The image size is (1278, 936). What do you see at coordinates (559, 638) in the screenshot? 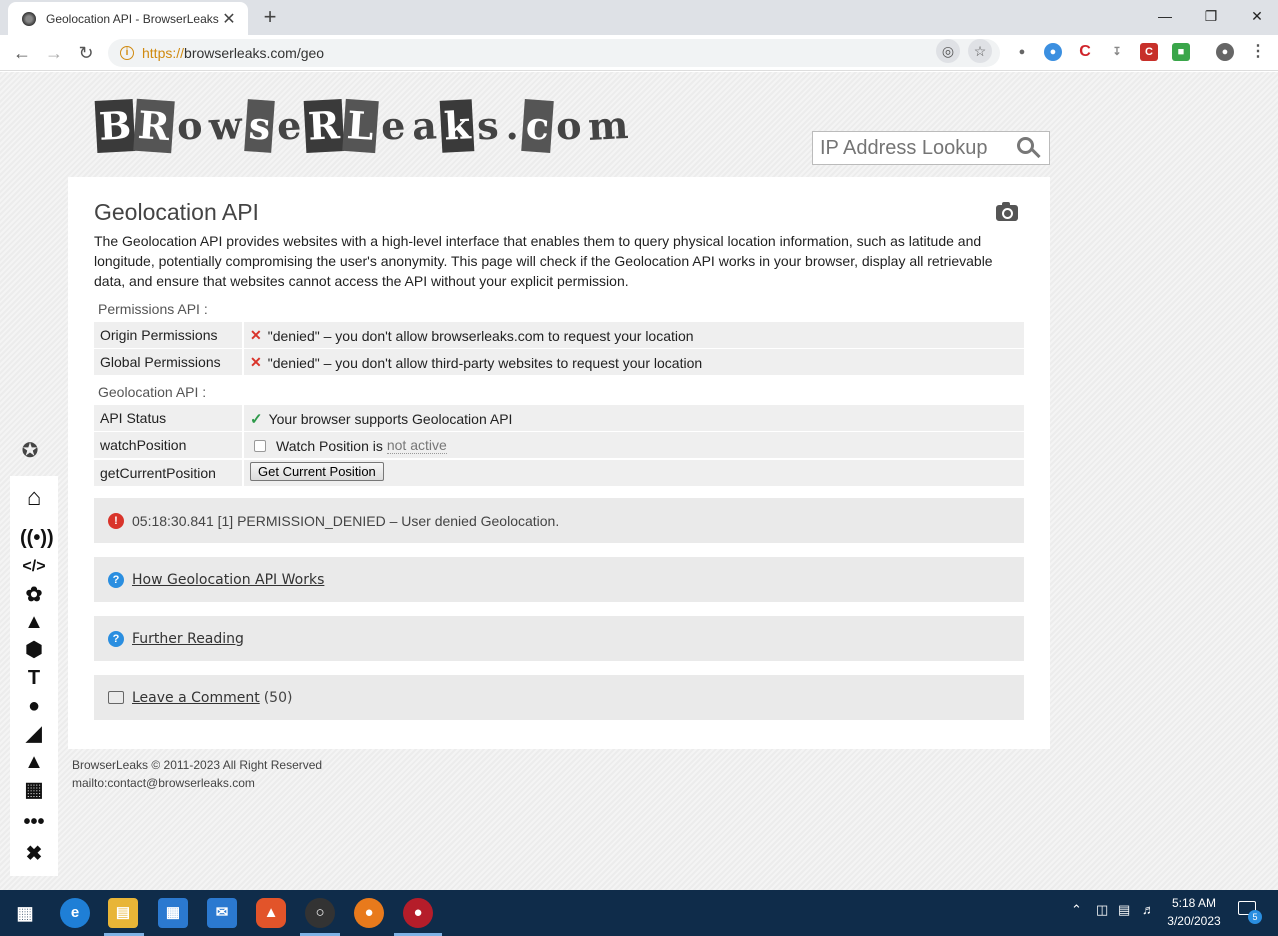
I see `further-reading-panel: ? Further Reading` at bounding box center [559, 638].